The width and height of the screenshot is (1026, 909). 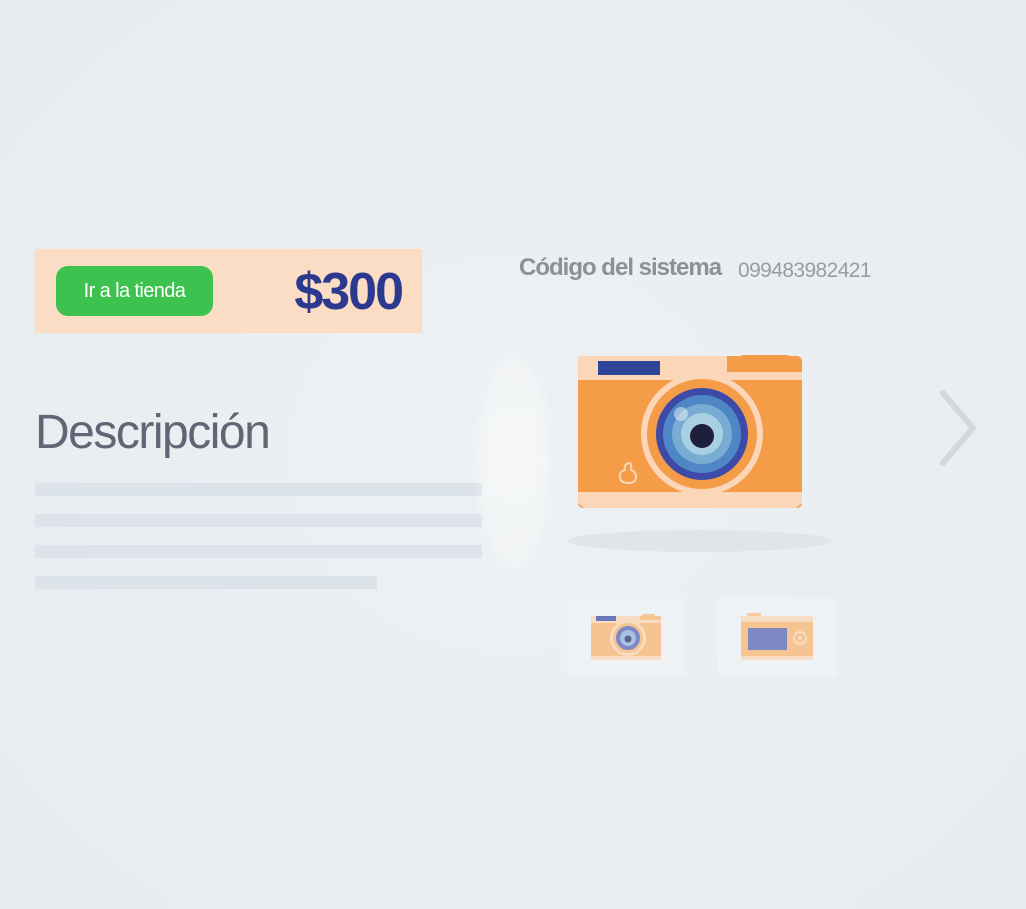 I want to click on system-code-value: 099483982421, so click(x=805, y=270).